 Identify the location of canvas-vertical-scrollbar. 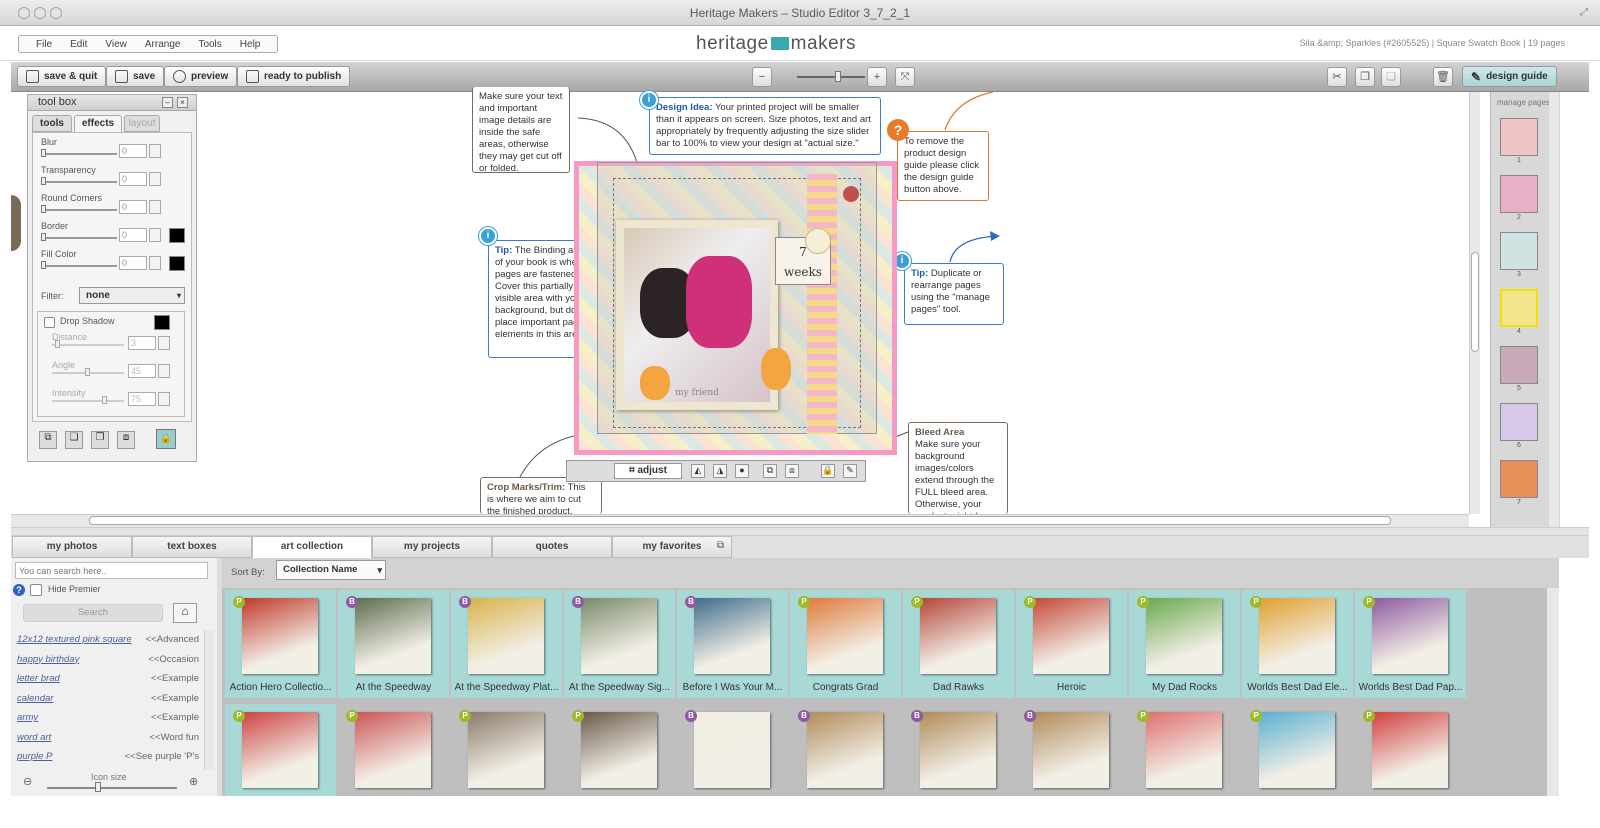
(1474, 303).